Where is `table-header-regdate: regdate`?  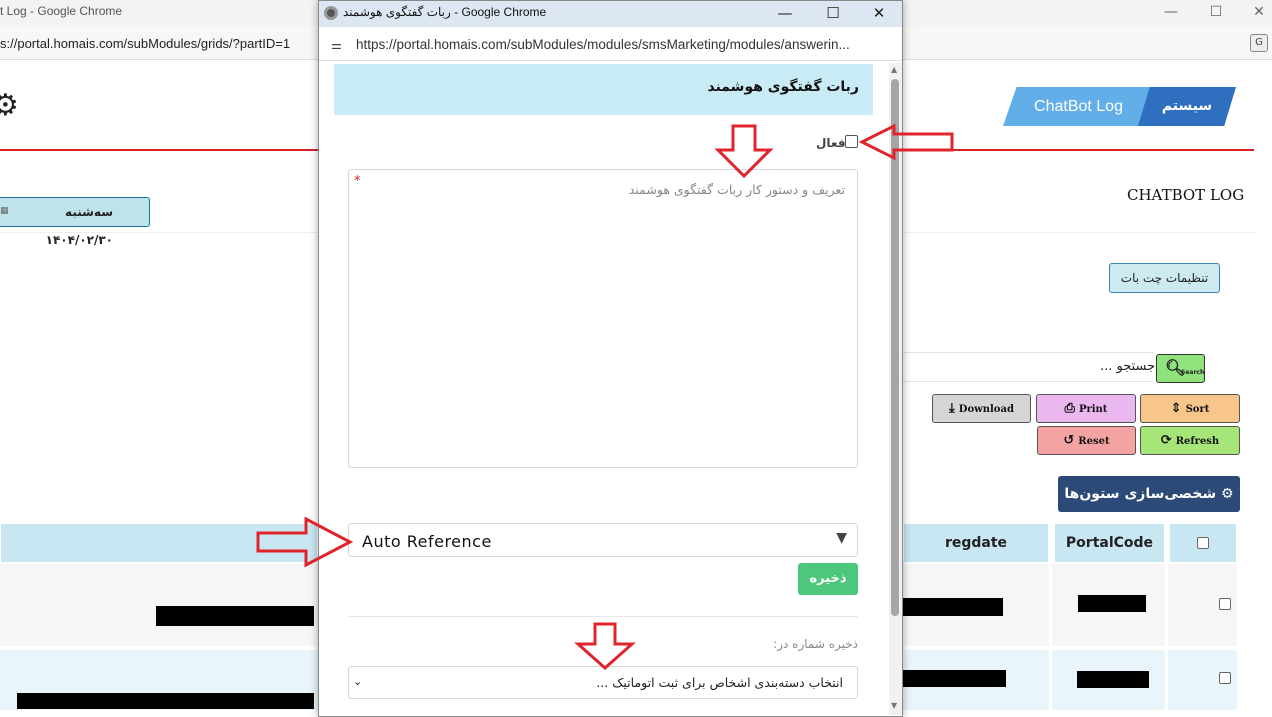 table-header-regdate: regdate is located at coordinates (976, 543).